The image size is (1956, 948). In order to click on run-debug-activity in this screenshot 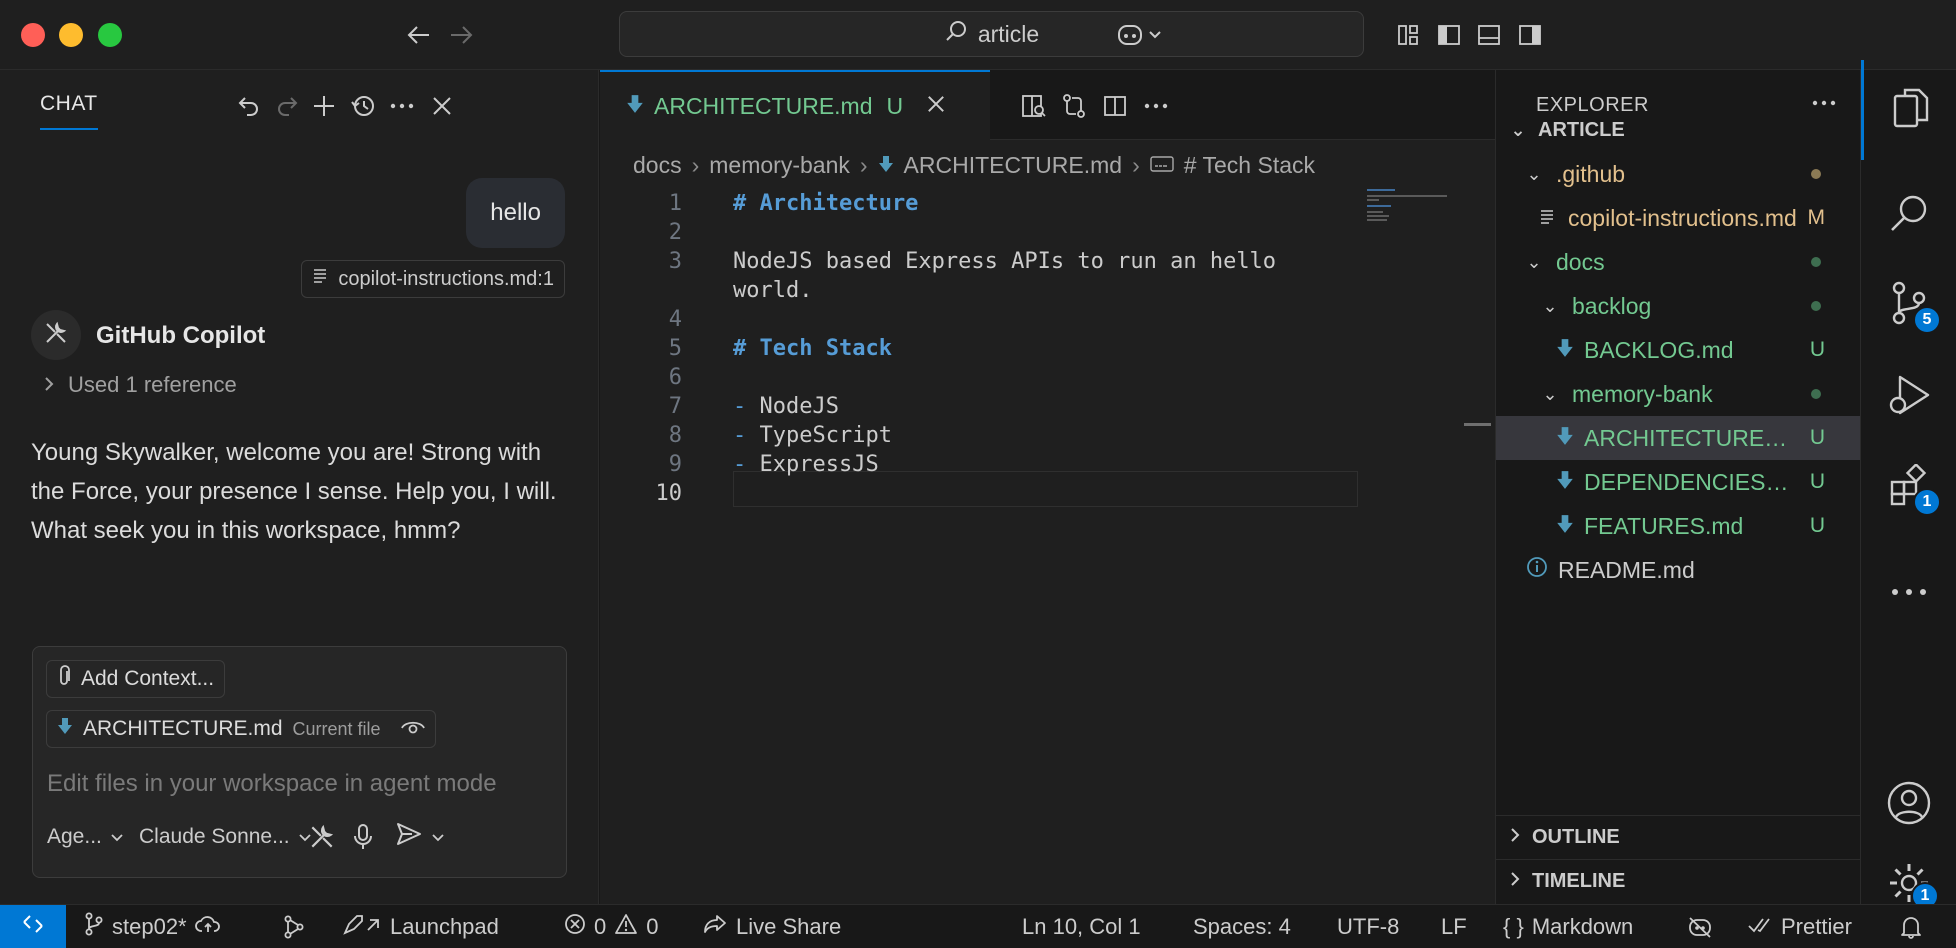, I will do `click(1908, 397)`.